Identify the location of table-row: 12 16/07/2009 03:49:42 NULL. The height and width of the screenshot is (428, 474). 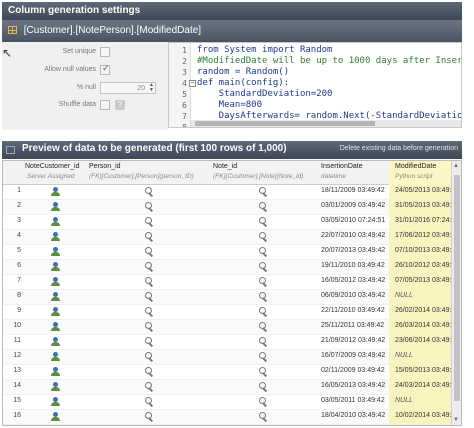
(228, 357).